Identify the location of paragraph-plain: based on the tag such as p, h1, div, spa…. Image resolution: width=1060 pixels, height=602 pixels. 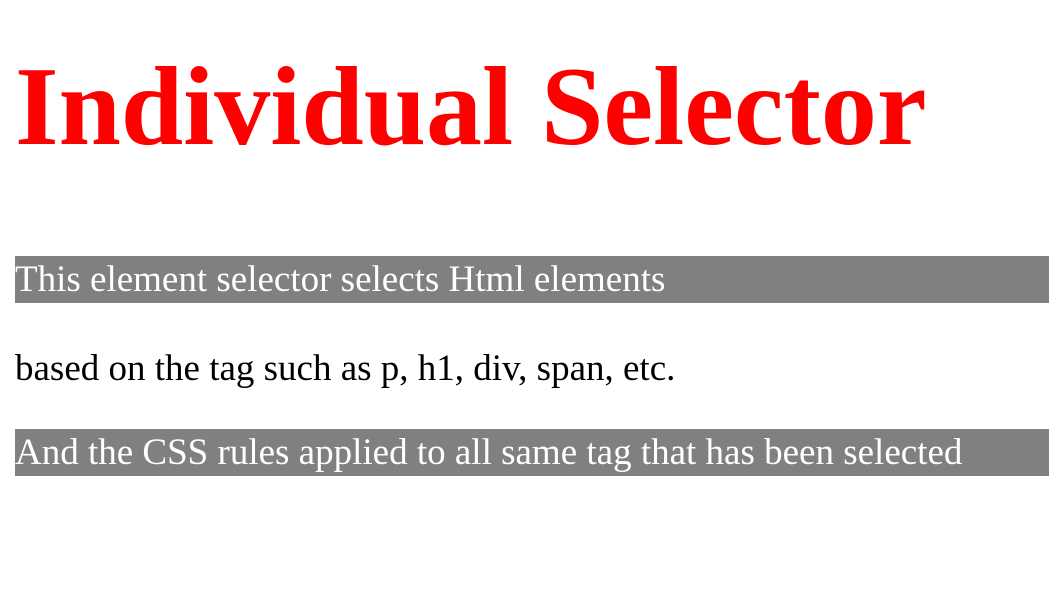
(345, 368).